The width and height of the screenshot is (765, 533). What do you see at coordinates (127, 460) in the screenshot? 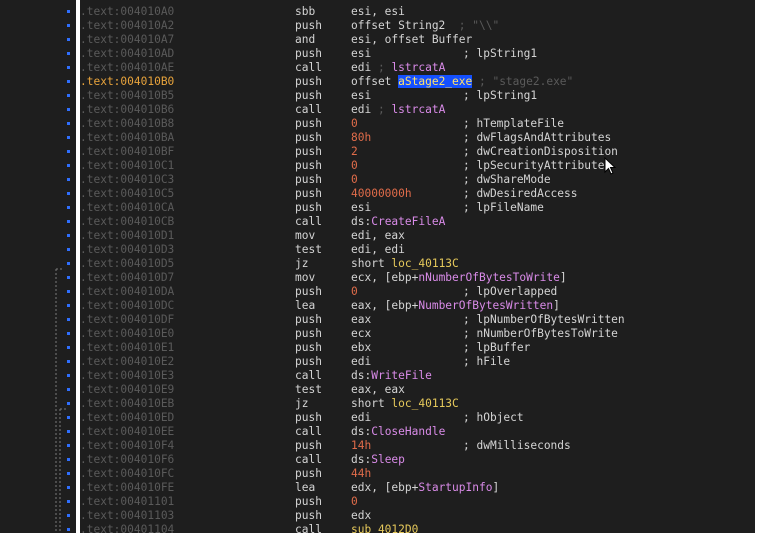
I see `instruction-address: .text:004010F6` at bounding box center [127, 460].